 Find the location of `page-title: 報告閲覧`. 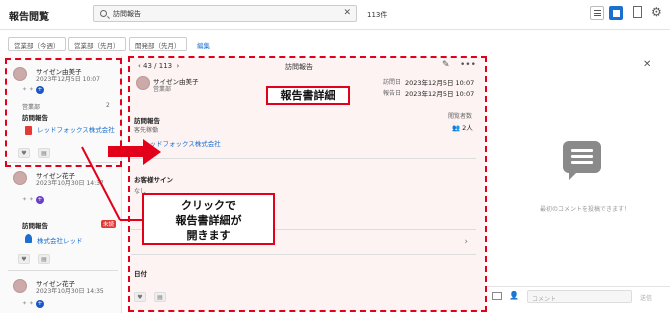

page-title: 報告閲覧 is located at coordinates (29, 17).